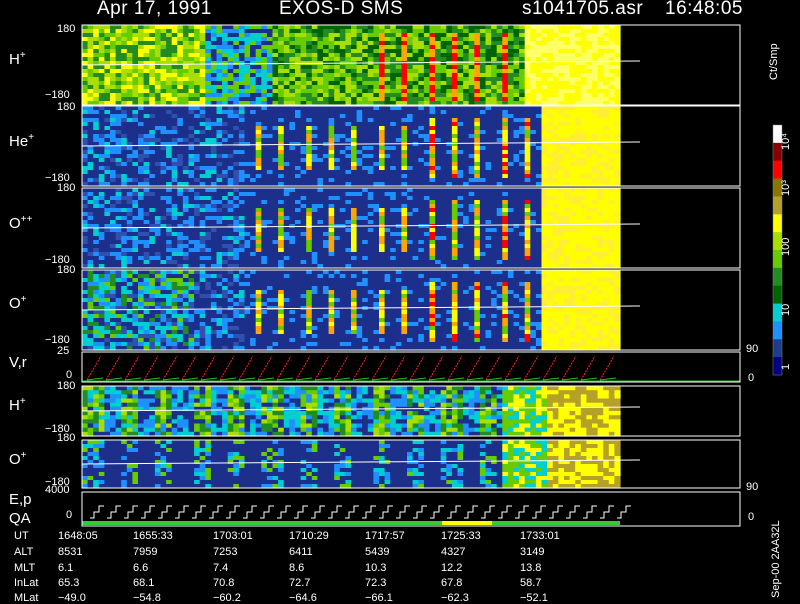 Image resolution: width=800 pixels, height=604 pixels. I want to click on panel-he-plus, so click(411, 146).